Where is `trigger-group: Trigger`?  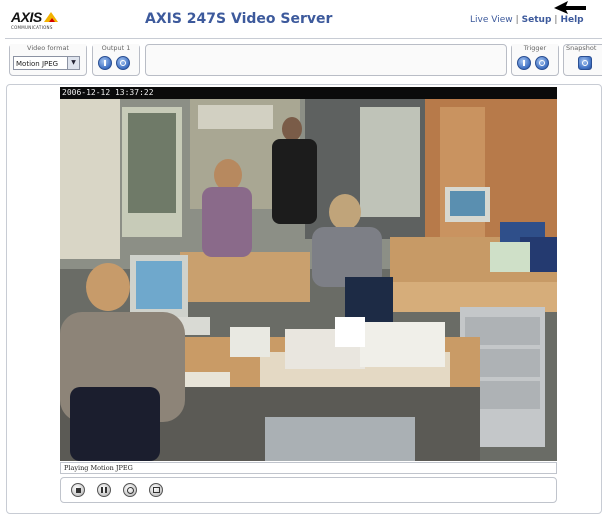 trigger-group: Trigger is located at coordinates (535, 60).